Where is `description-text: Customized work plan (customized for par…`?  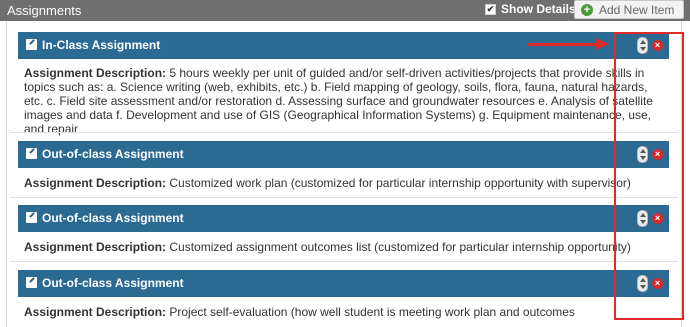 description-text: Customized work plan (customized for par… is located at coordinates (400, 183).